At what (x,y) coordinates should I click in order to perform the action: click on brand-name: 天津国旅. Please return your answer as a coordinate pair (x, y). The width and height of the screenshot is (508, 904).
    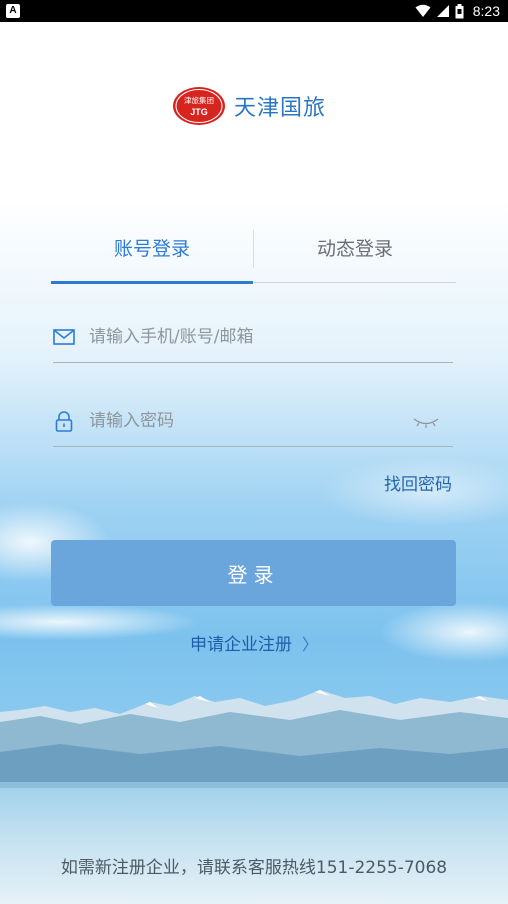
    Looking at the image, I should click on (280, 108).